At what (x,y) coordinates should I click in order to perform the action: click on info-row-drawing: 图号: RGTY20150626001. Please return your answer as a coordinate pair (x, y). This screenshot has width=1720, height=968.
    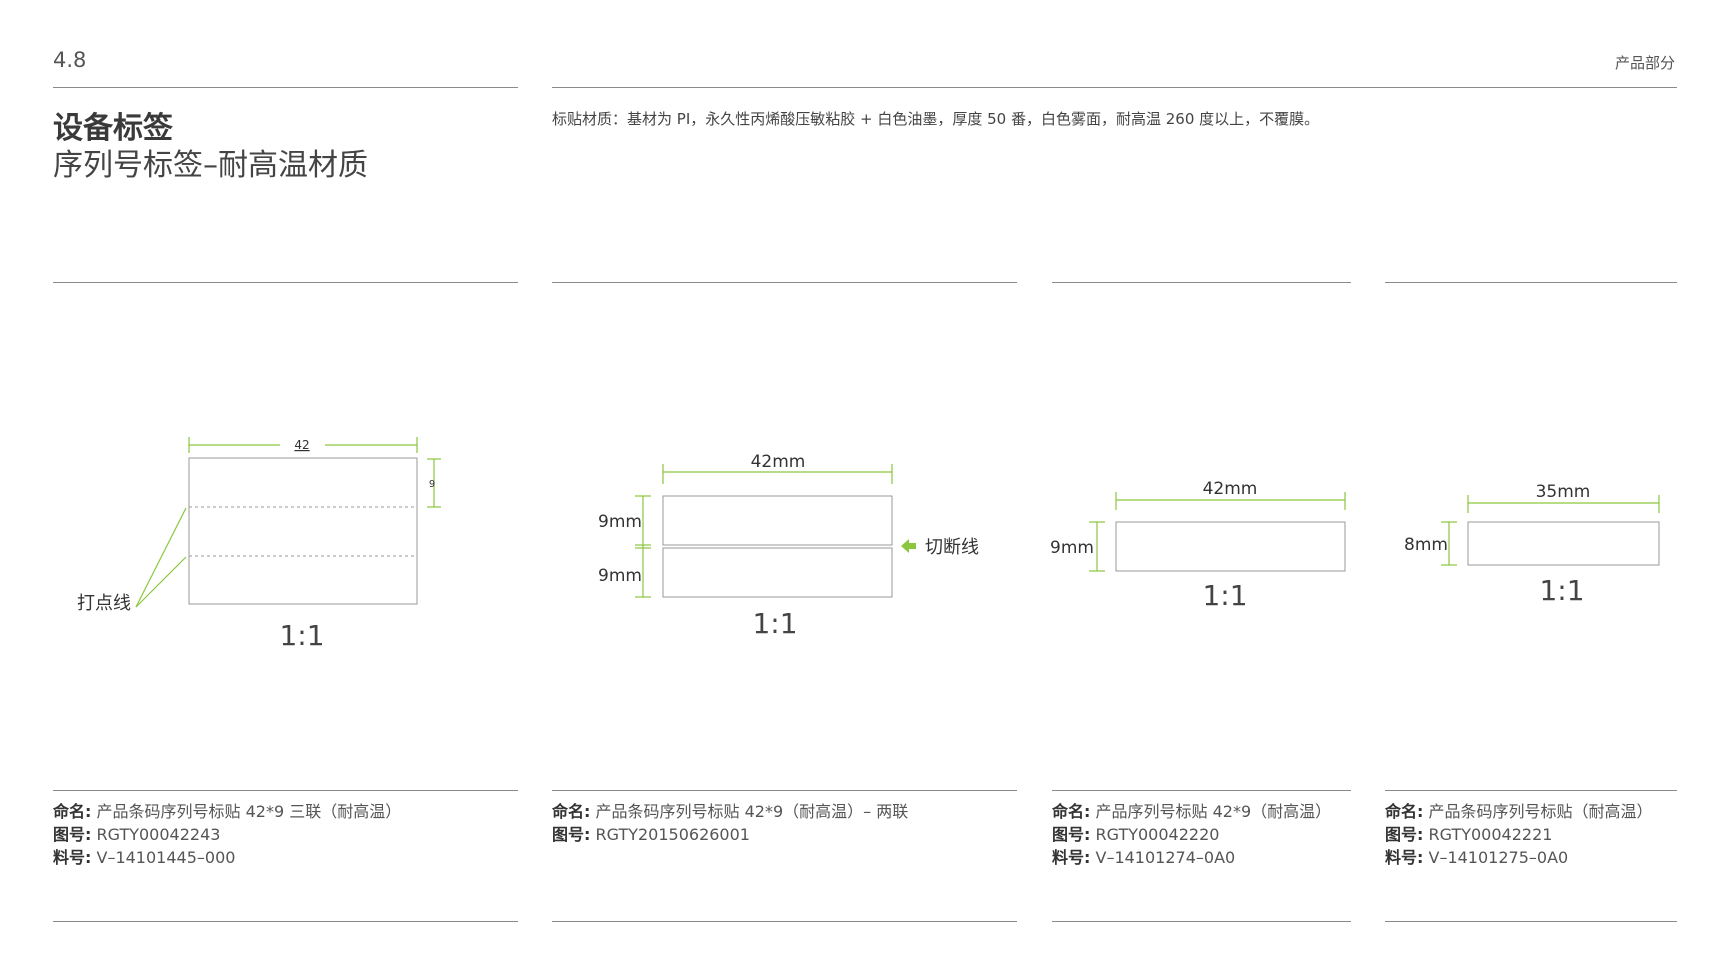
    Looking at the image, I should click on (730, 834).